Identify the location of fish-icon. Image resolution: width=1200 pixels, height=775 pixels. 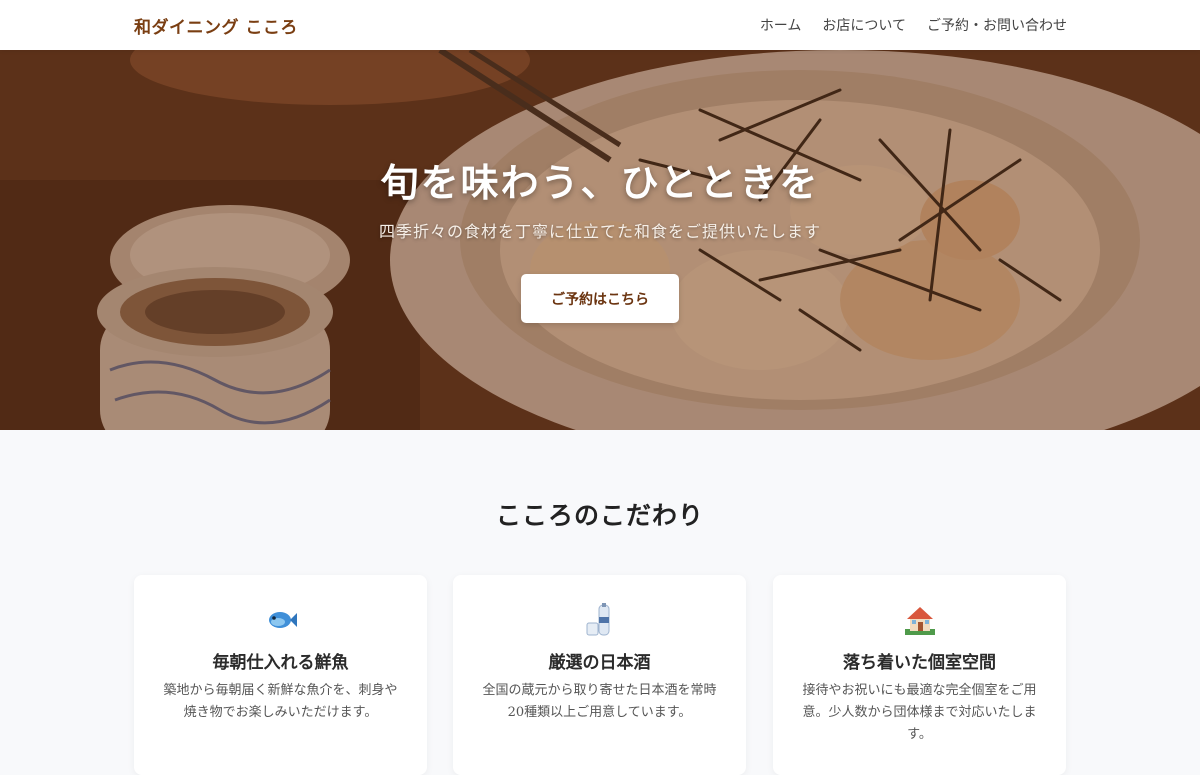
(280, 620).